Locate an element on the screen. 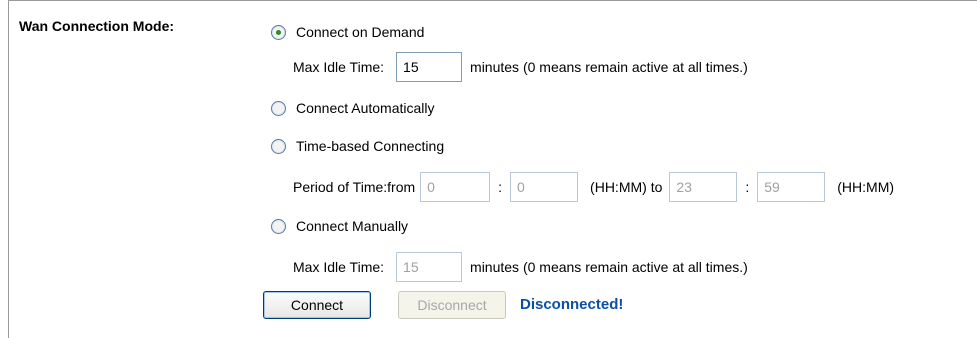  radio-connect-on-demand: Connect on Demand is located at coordinates (347, 32).